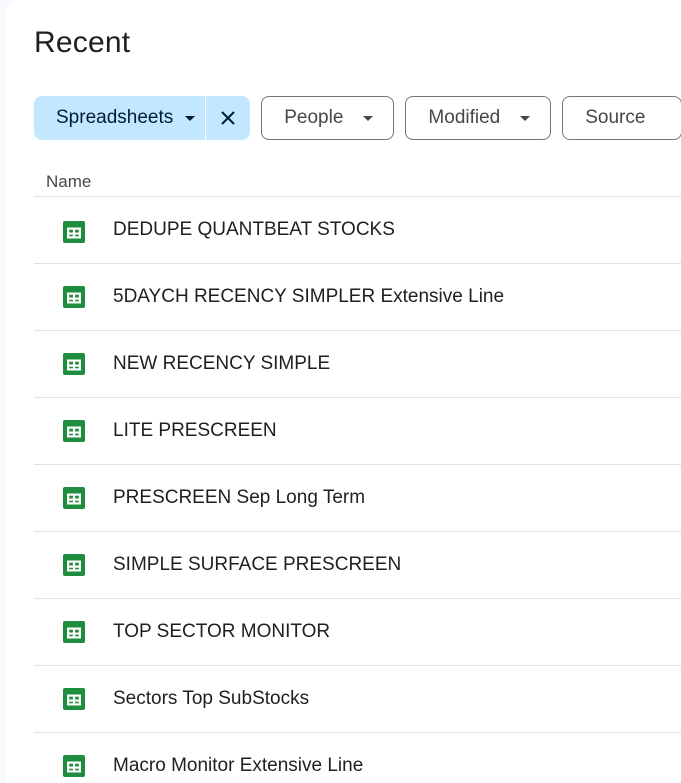 The width and height of the screenshot is (681, 783). I want to click on file-row: DEDUPE QUANTBEAT STOCKS, so click(357, 230).